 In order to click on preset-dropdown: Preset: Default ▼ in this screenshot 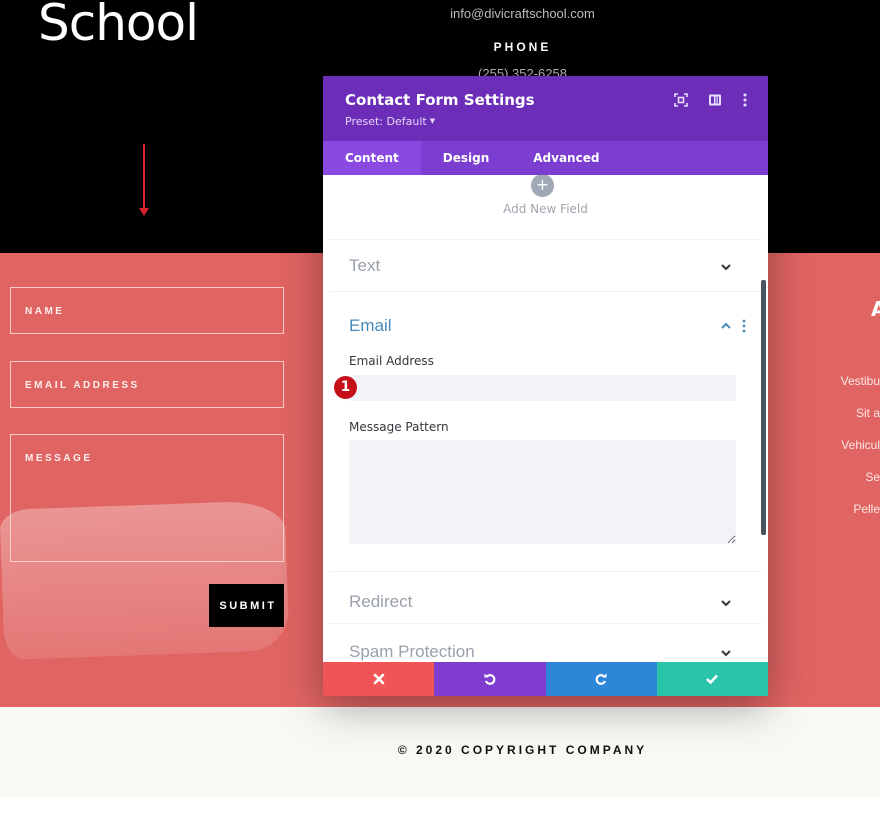, I will do `click(390, 121)`.